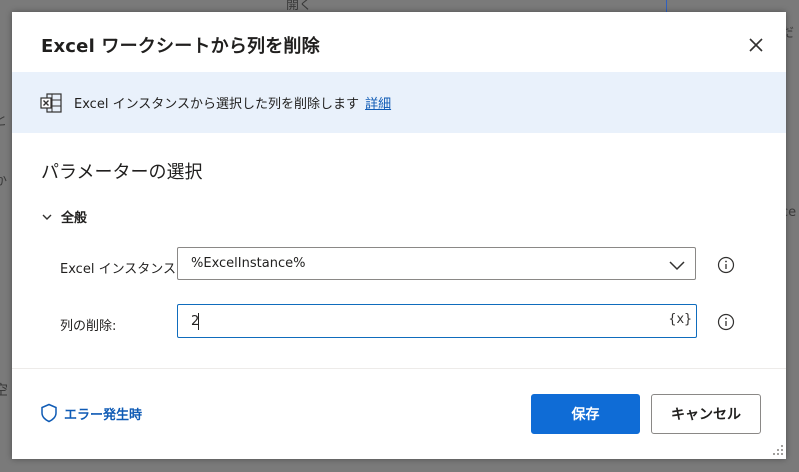 The height and width of the screenshot is (472, 799). I want to click on excel-icon, so click(51, 103).